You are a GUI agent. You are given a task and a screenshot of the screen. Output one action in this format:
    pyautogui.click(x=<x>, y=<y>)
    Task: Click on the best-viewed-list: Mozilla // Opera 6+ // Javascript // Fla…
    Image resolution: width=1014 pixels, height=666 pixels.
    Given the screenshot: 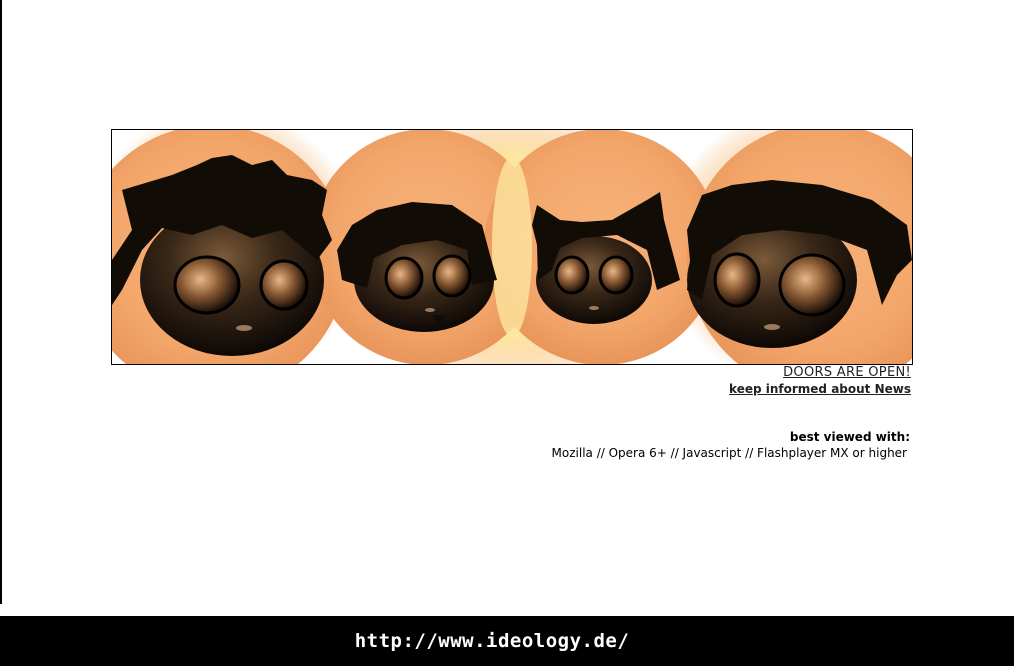 What is the action you would take?
    pyautogui.click(x=729, y=453)
    